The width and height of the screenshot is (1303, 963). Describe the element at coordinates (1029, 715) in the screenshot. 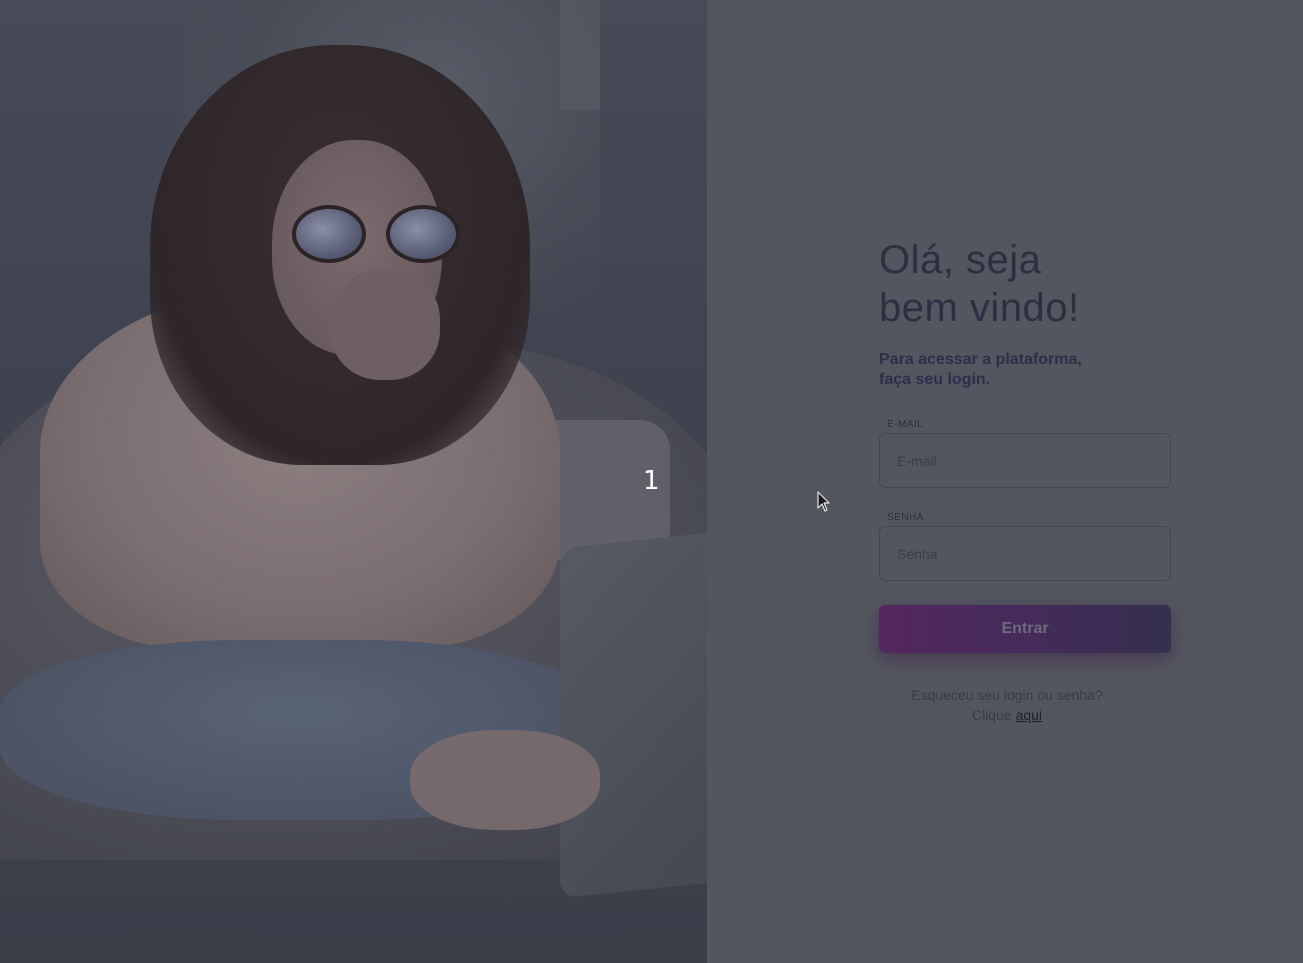

I see `forgot-link: aqui` at that location.